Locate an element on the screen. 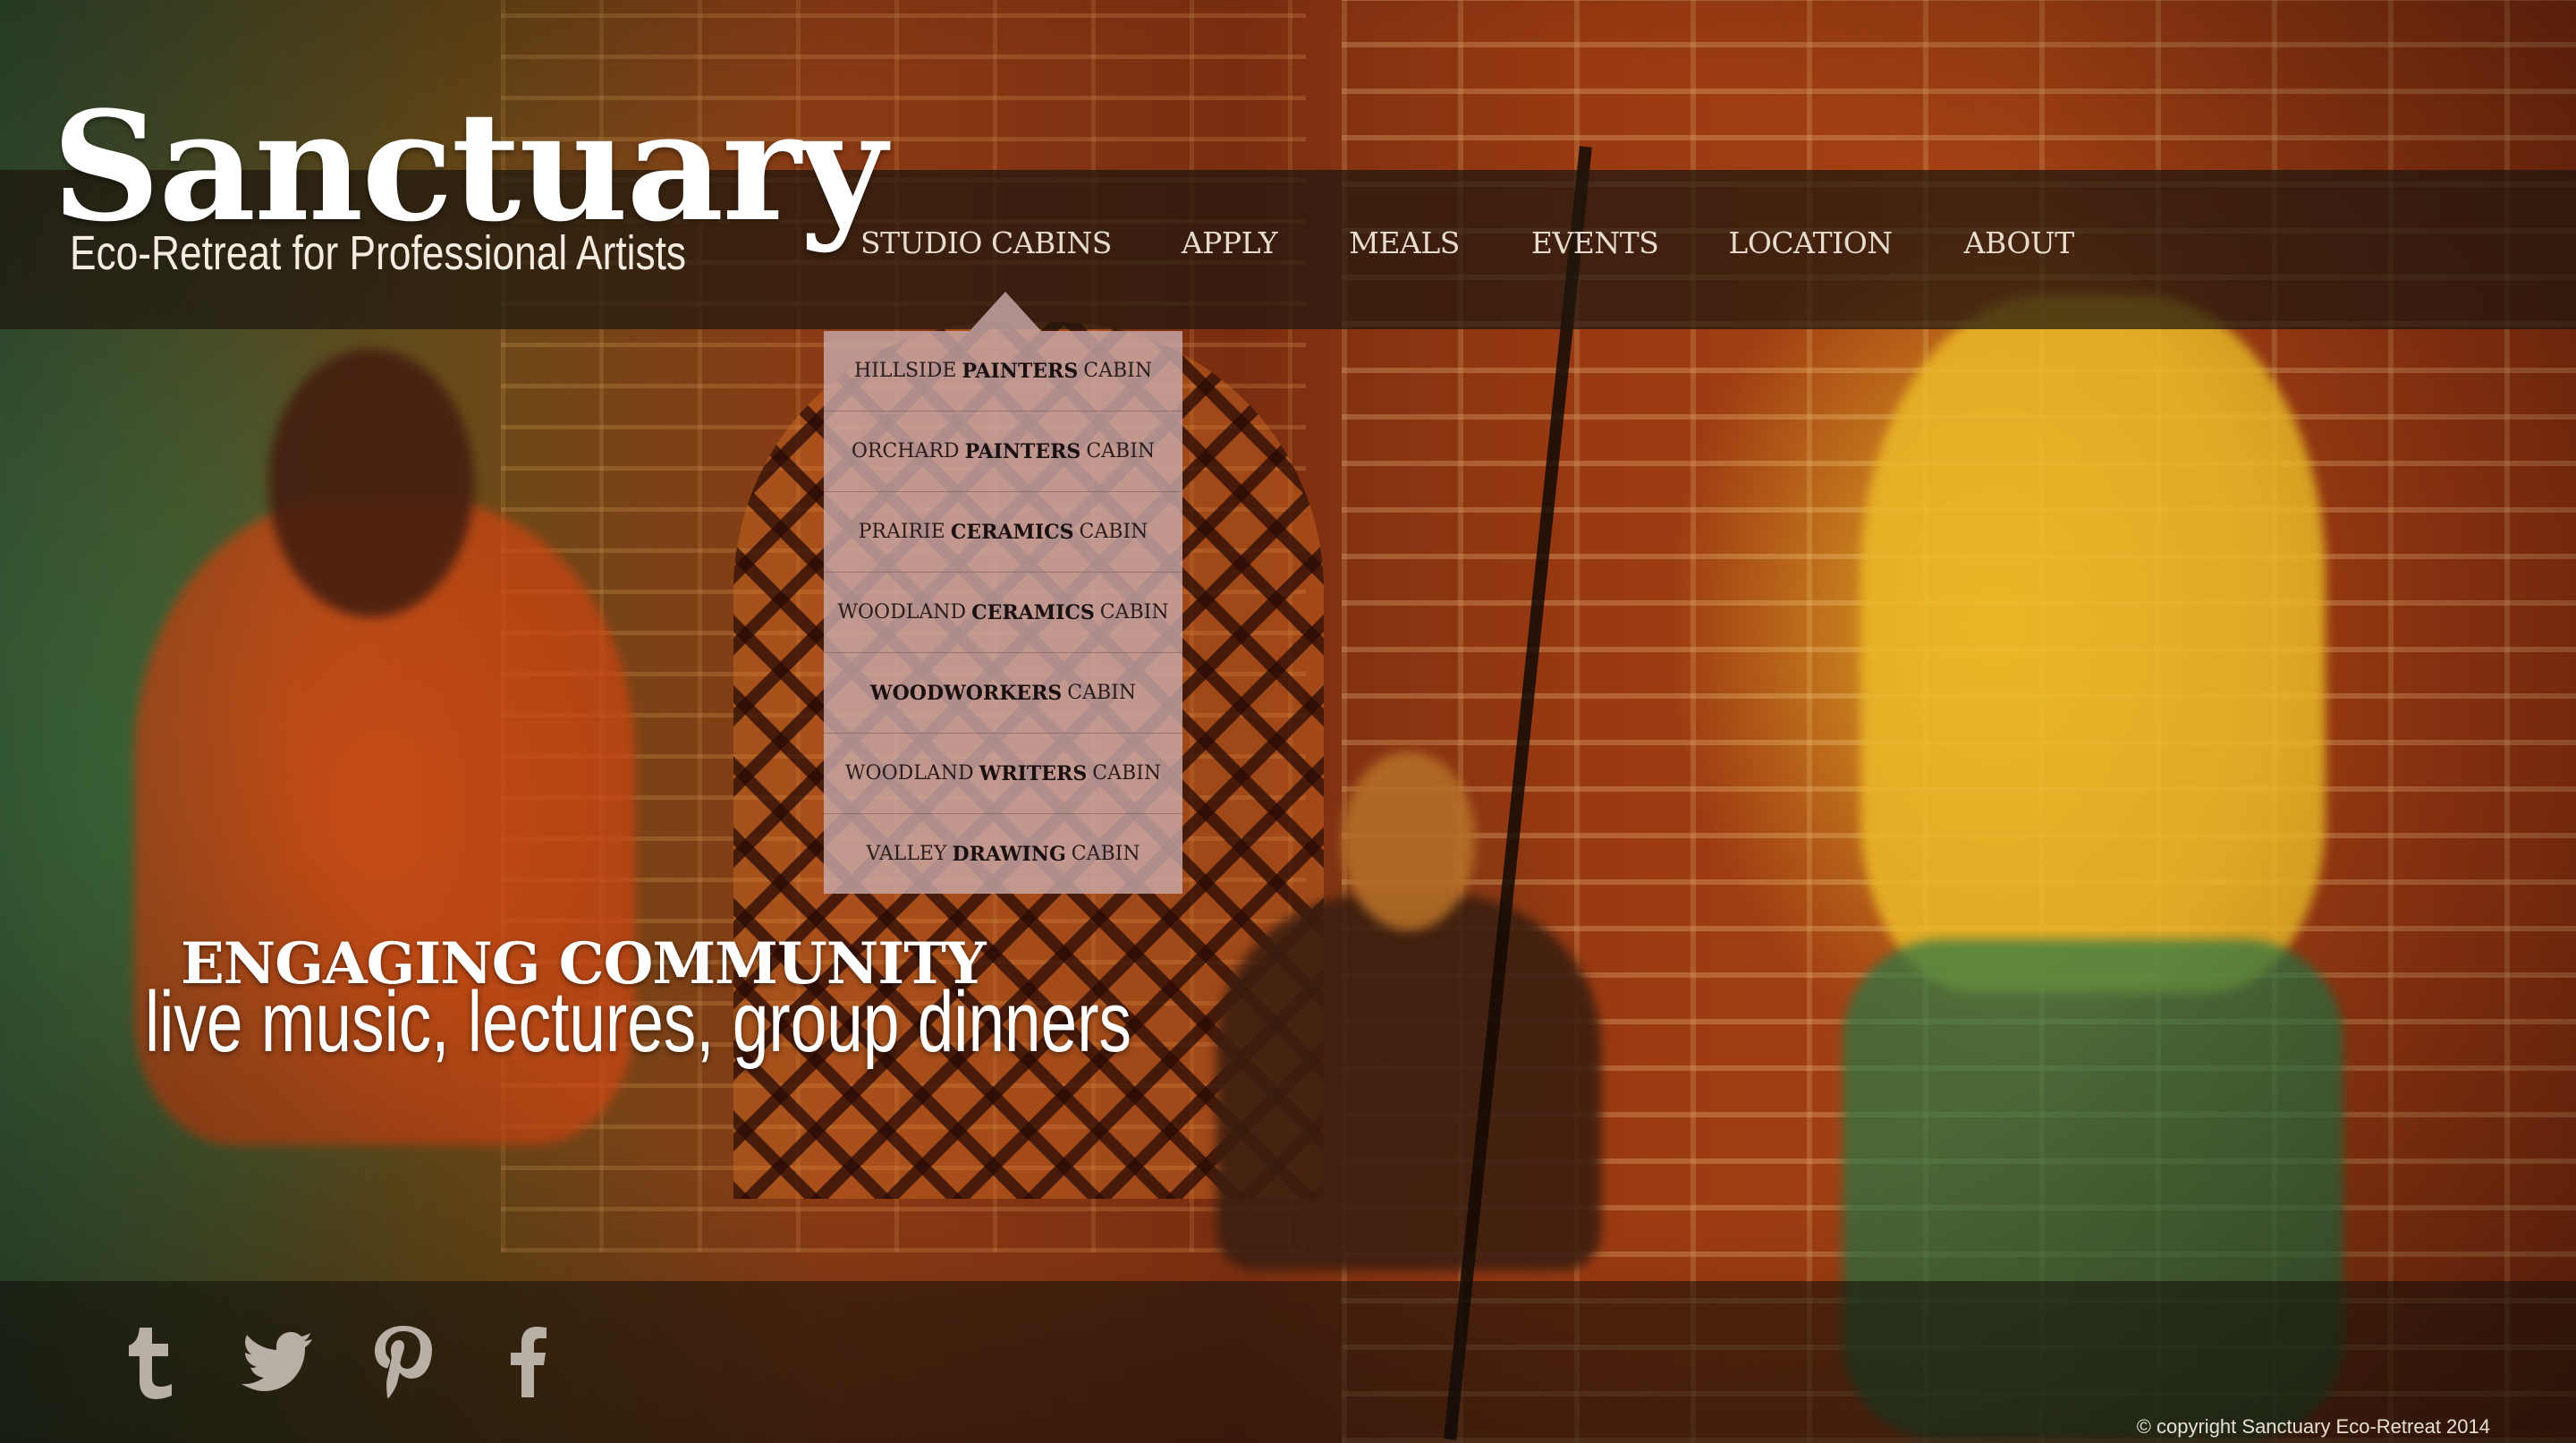 This screenshot has height=1443, width=2576. dropdown-item-prefix: PRAIRIE is located at coordinates (901, 532).